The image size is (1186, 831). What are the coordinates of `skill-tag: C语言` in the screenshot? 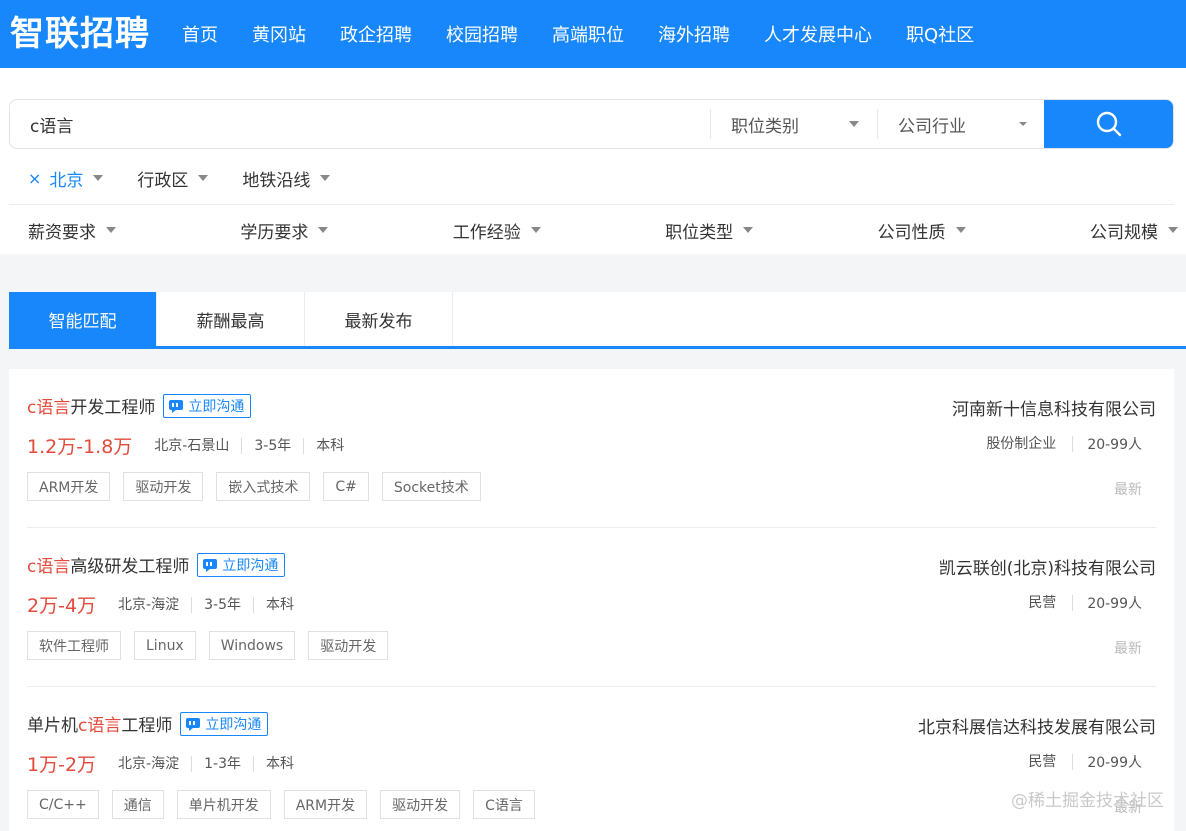 It's located at (504, 804).